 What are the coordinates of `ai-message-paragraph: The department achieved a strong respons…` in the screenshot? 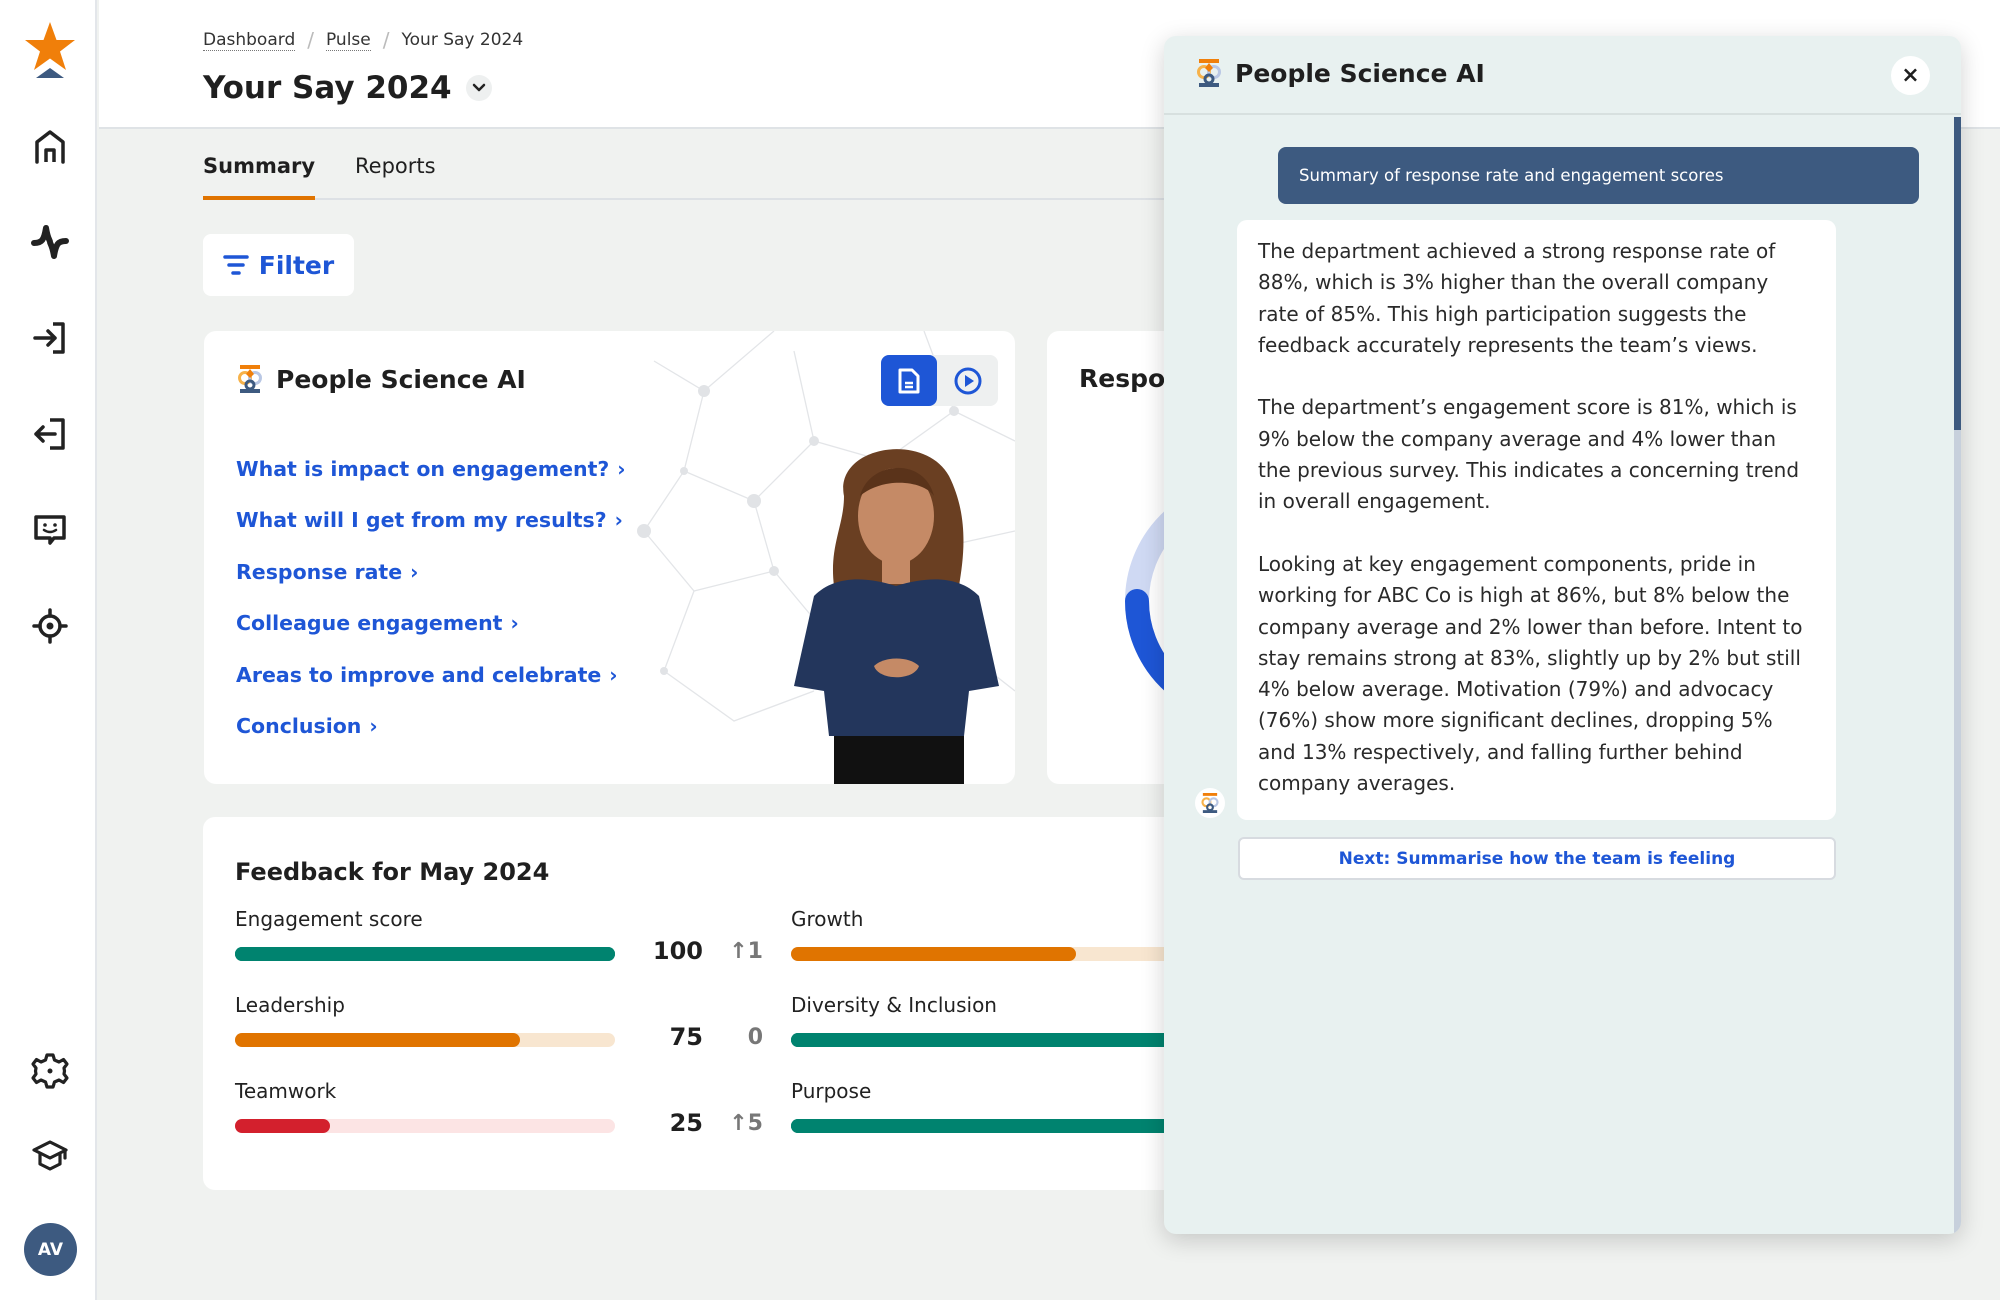 It's located at (1517, 298).